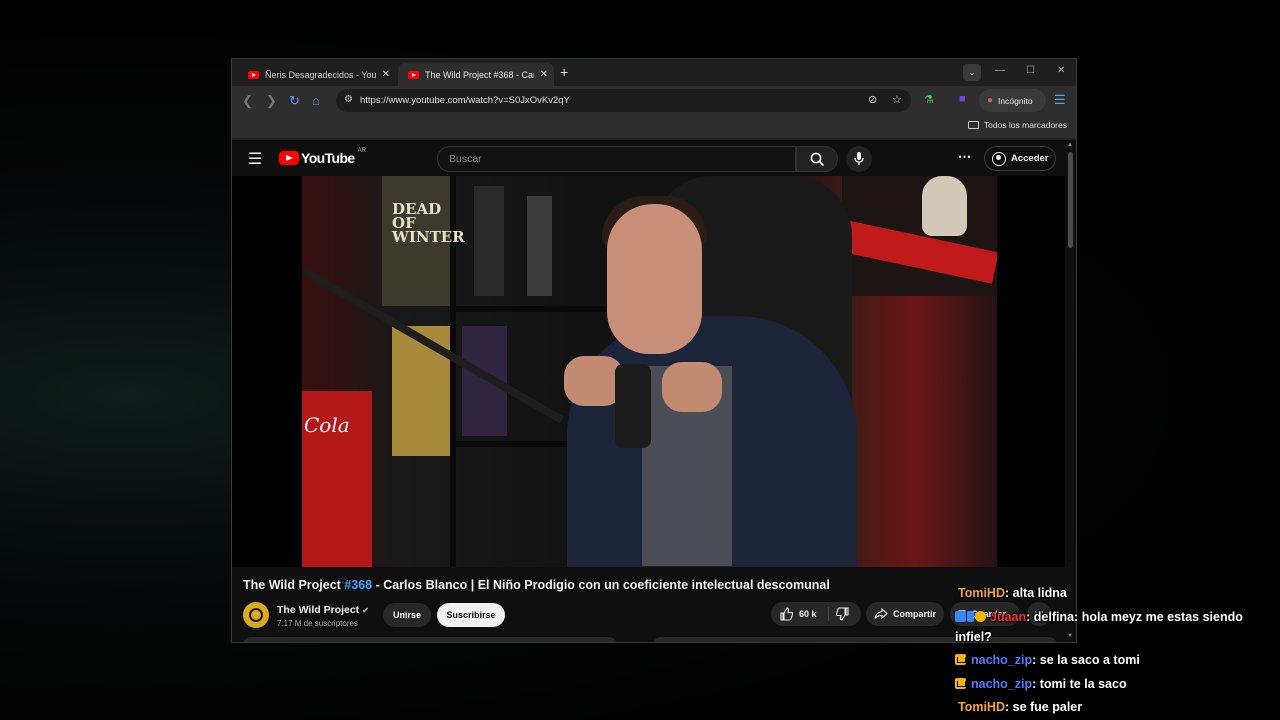 The height and width of the screenshot is (720, 1280). What do you see at coordinates (317, 623) in the screenshot?
I see `subscriber-count: 7.17 M de suscriptores` at bounding box center [317, 623].